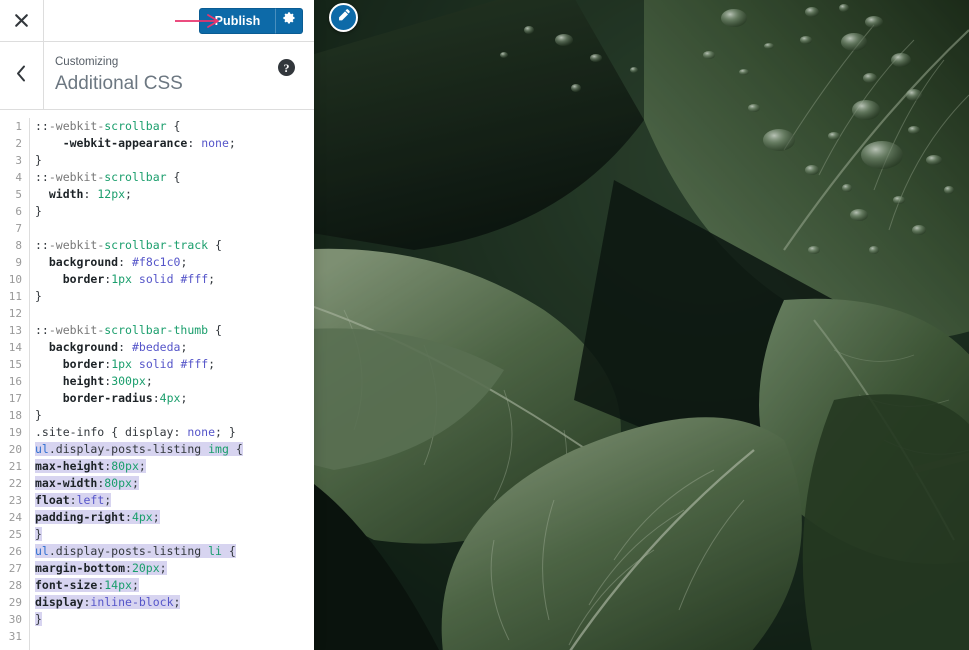 The height and width of the screenshot is (650, 969). I want to click on close-button, so click(22, 20).